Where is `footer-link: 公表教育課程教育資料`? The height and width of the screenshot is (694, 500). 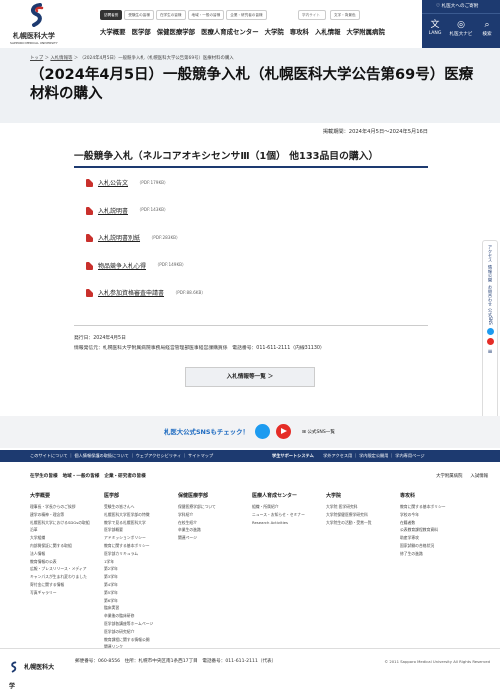 footer-link: 公表教育課程教育資料 is located at coordinates (437, 530).